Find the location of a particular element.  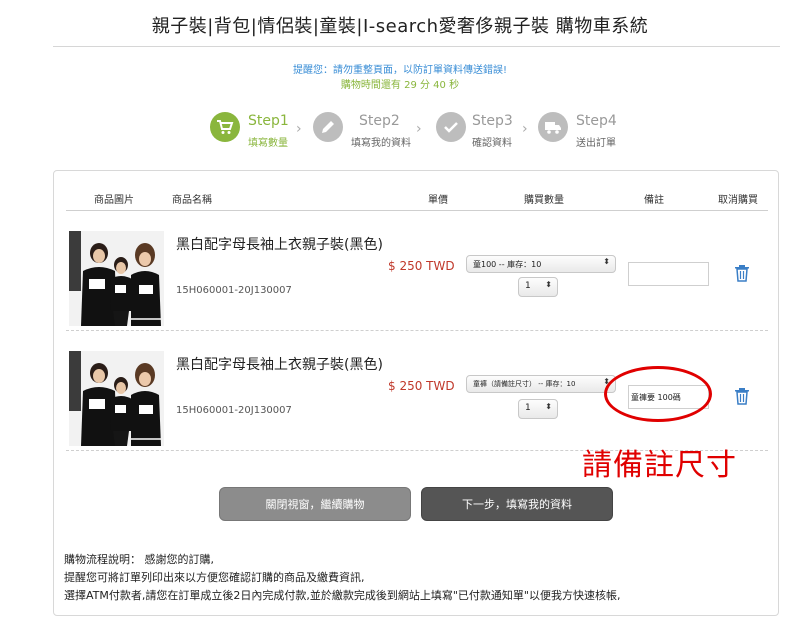

pencil-icon is located at coordinates (328, 127).